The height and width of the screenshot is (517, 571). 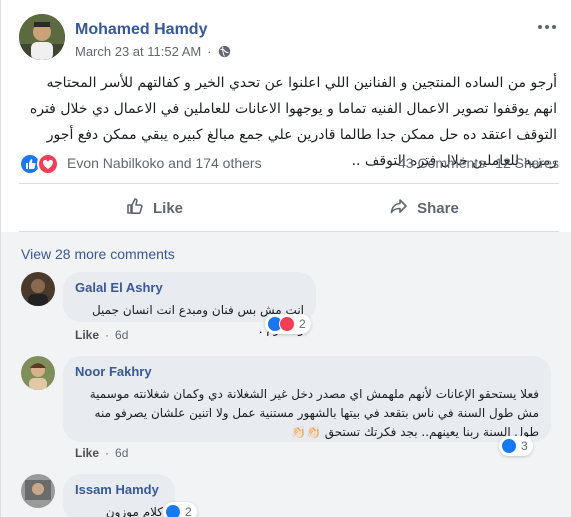 What do you see at coordinates (98, 254) in the screenshot?
I see `view-more-comments-link: View 28 more comments` at bounding box center [98, 254].